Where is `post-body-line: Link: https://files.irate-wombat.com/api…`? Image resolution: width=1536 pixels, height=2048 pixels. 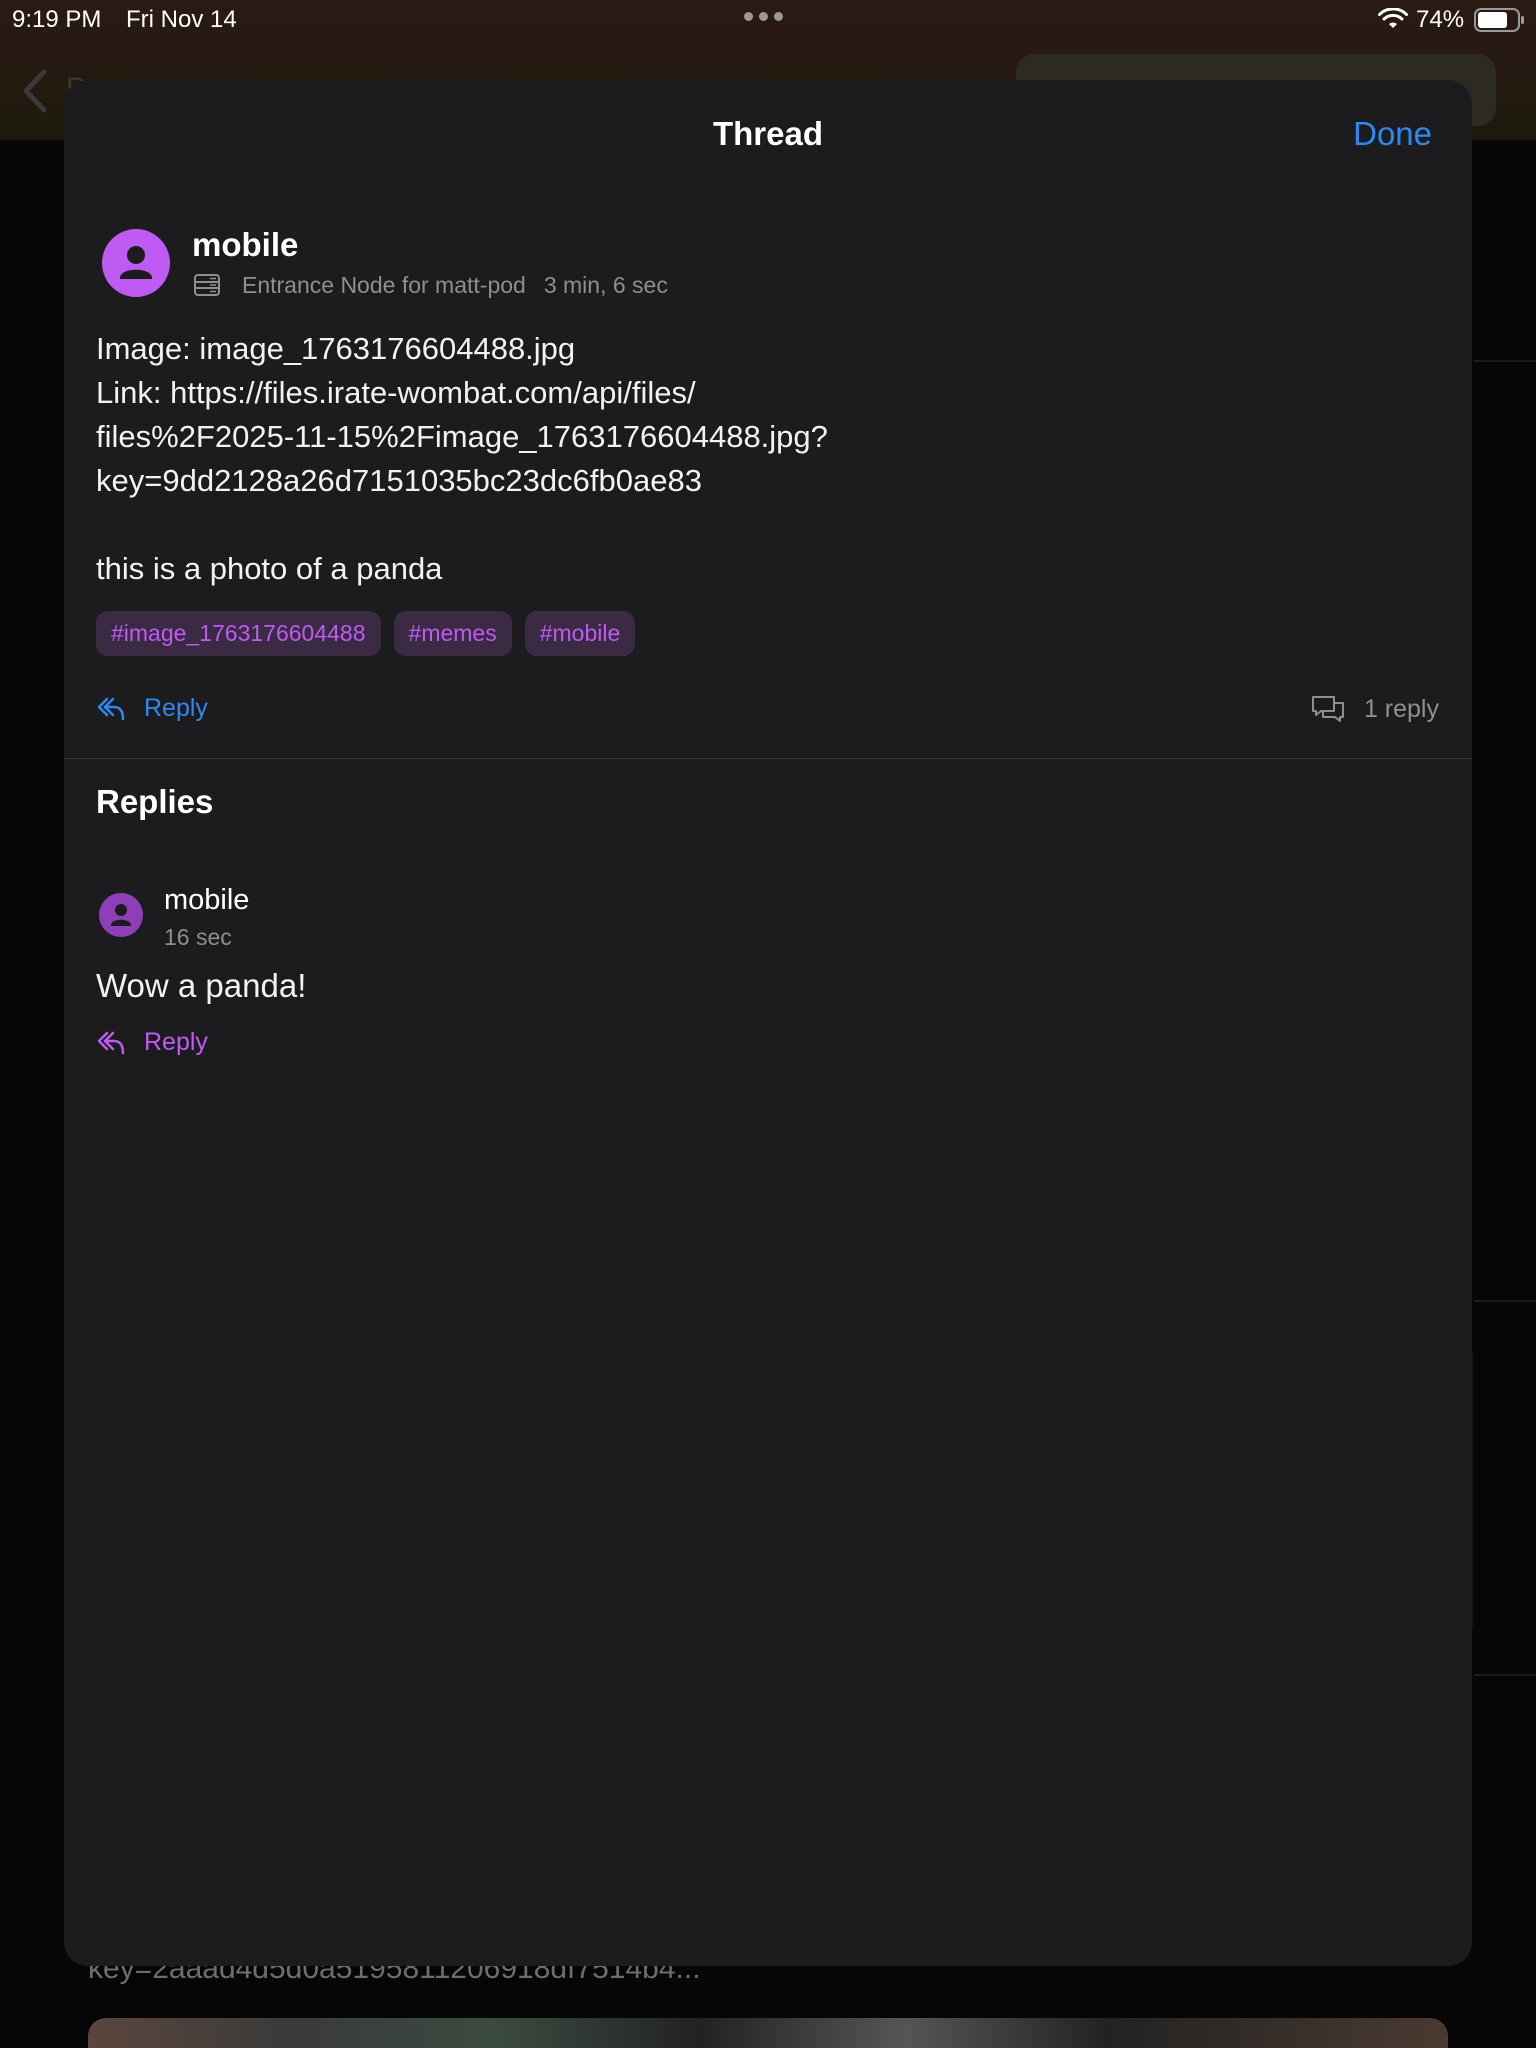
post-body-line: Link: https://files.irate-wombat.com/api… is located at coordinates (646, 393).